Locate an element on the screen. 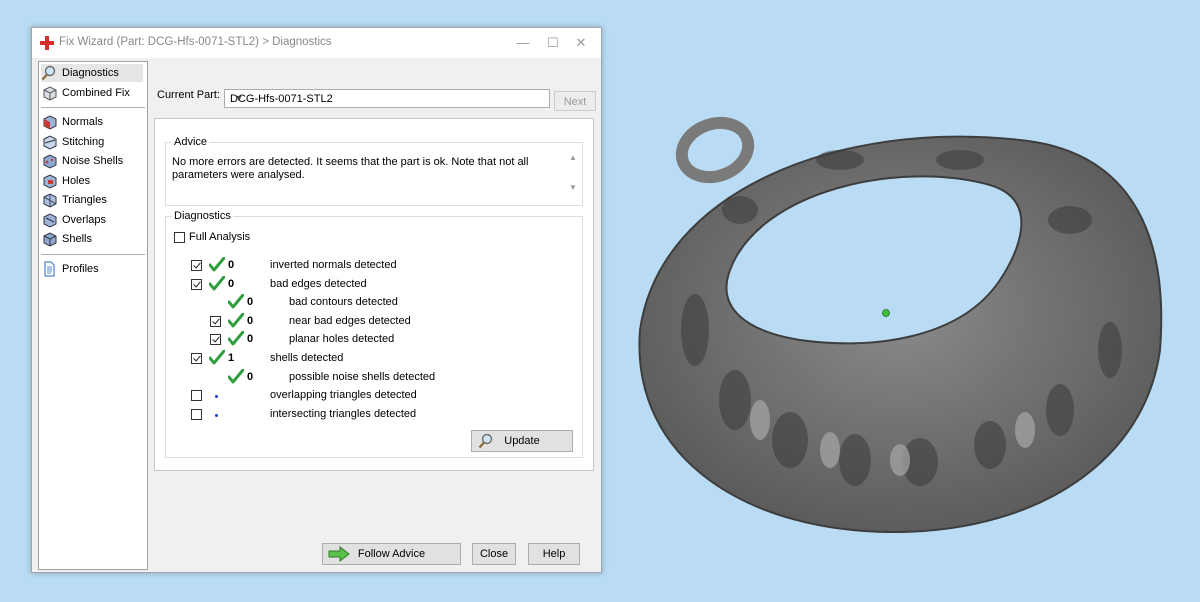  diagnostic-label: inverted normals detected is located at coordinates (333, 265).